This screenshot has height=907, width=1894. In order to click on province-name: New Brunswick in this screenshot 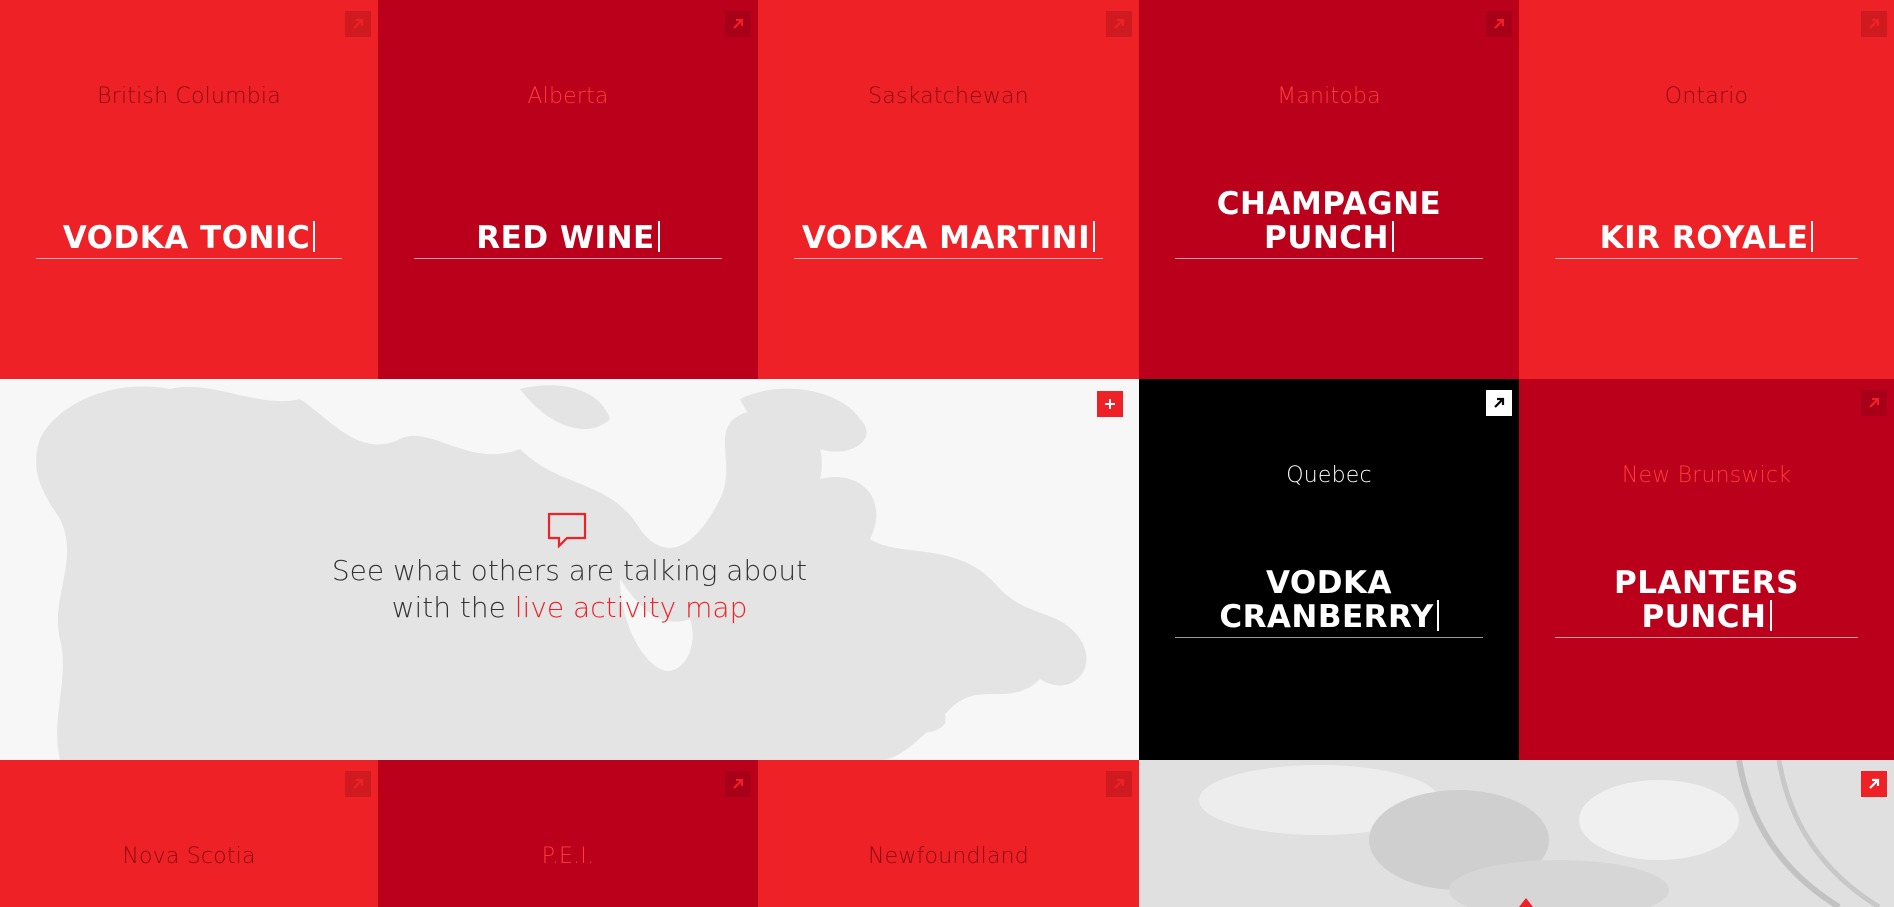, I will do `click(1706, 475)`.